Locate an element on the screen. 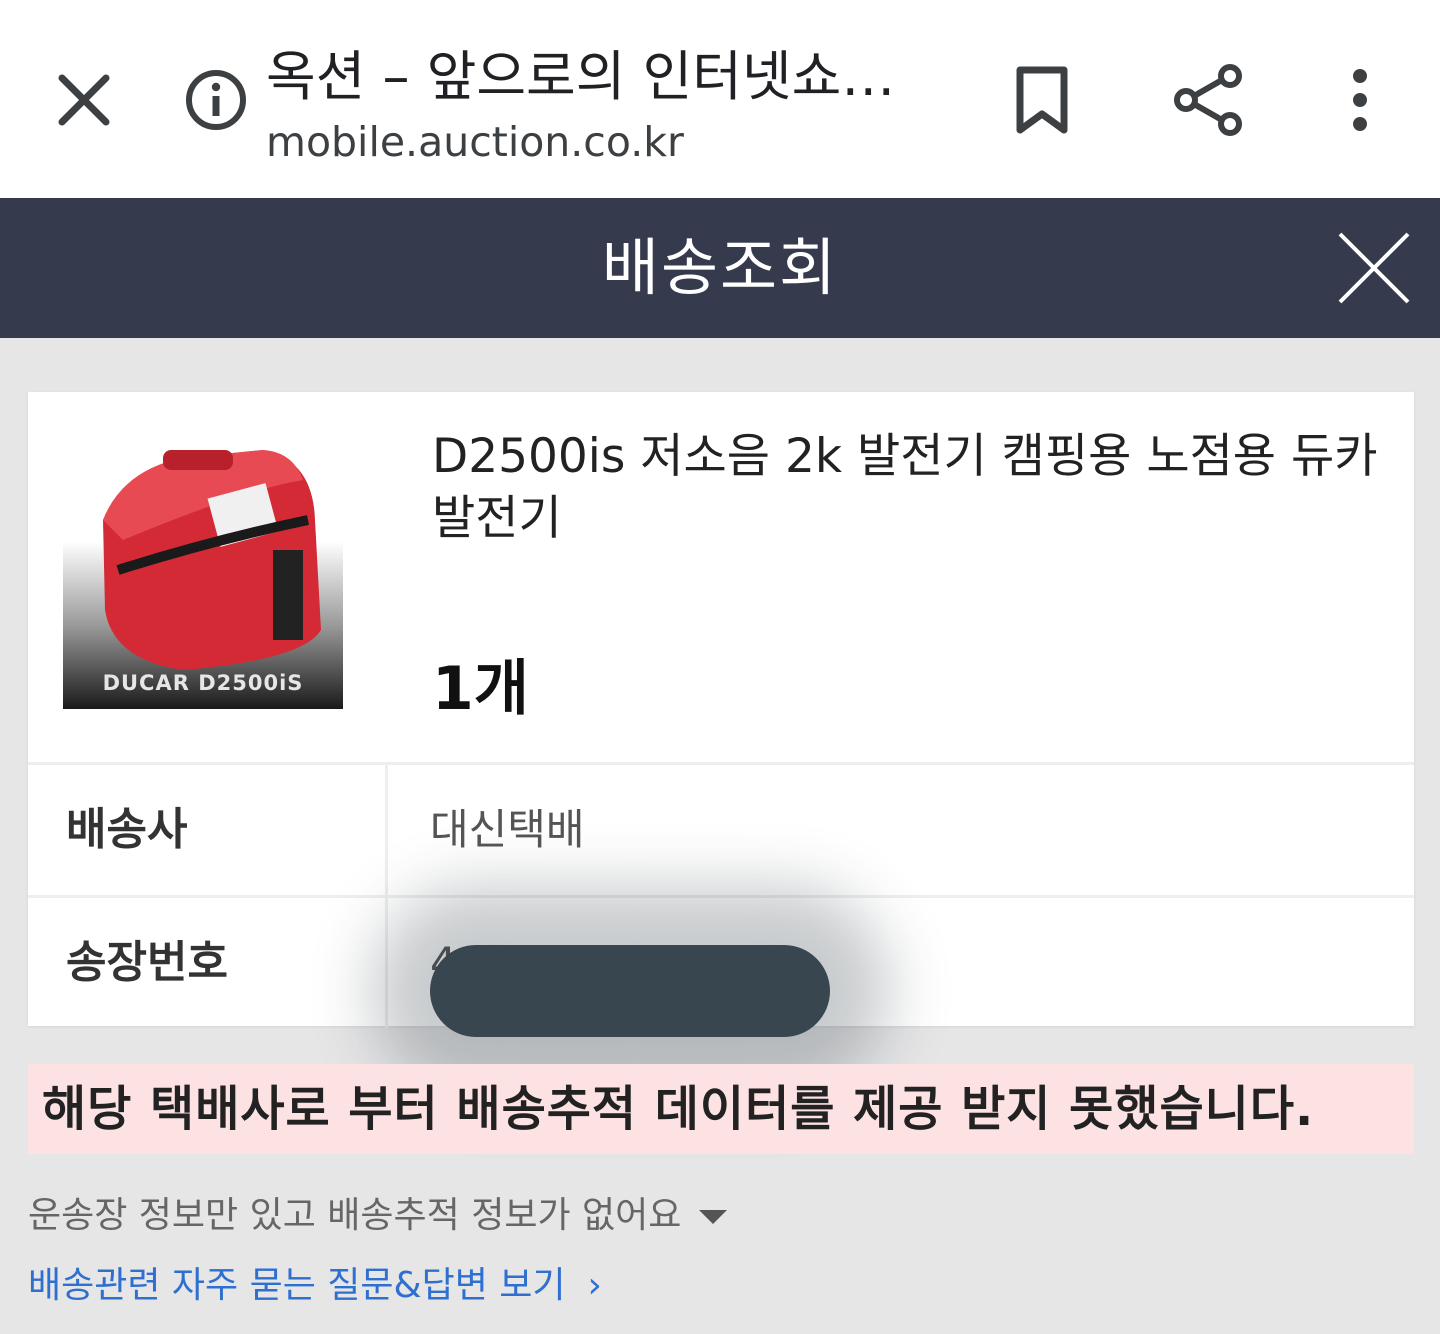  faq-link-text: 배송관련 자주 묻는 질문&답변 보기 is located at coordinates (297, 1285).